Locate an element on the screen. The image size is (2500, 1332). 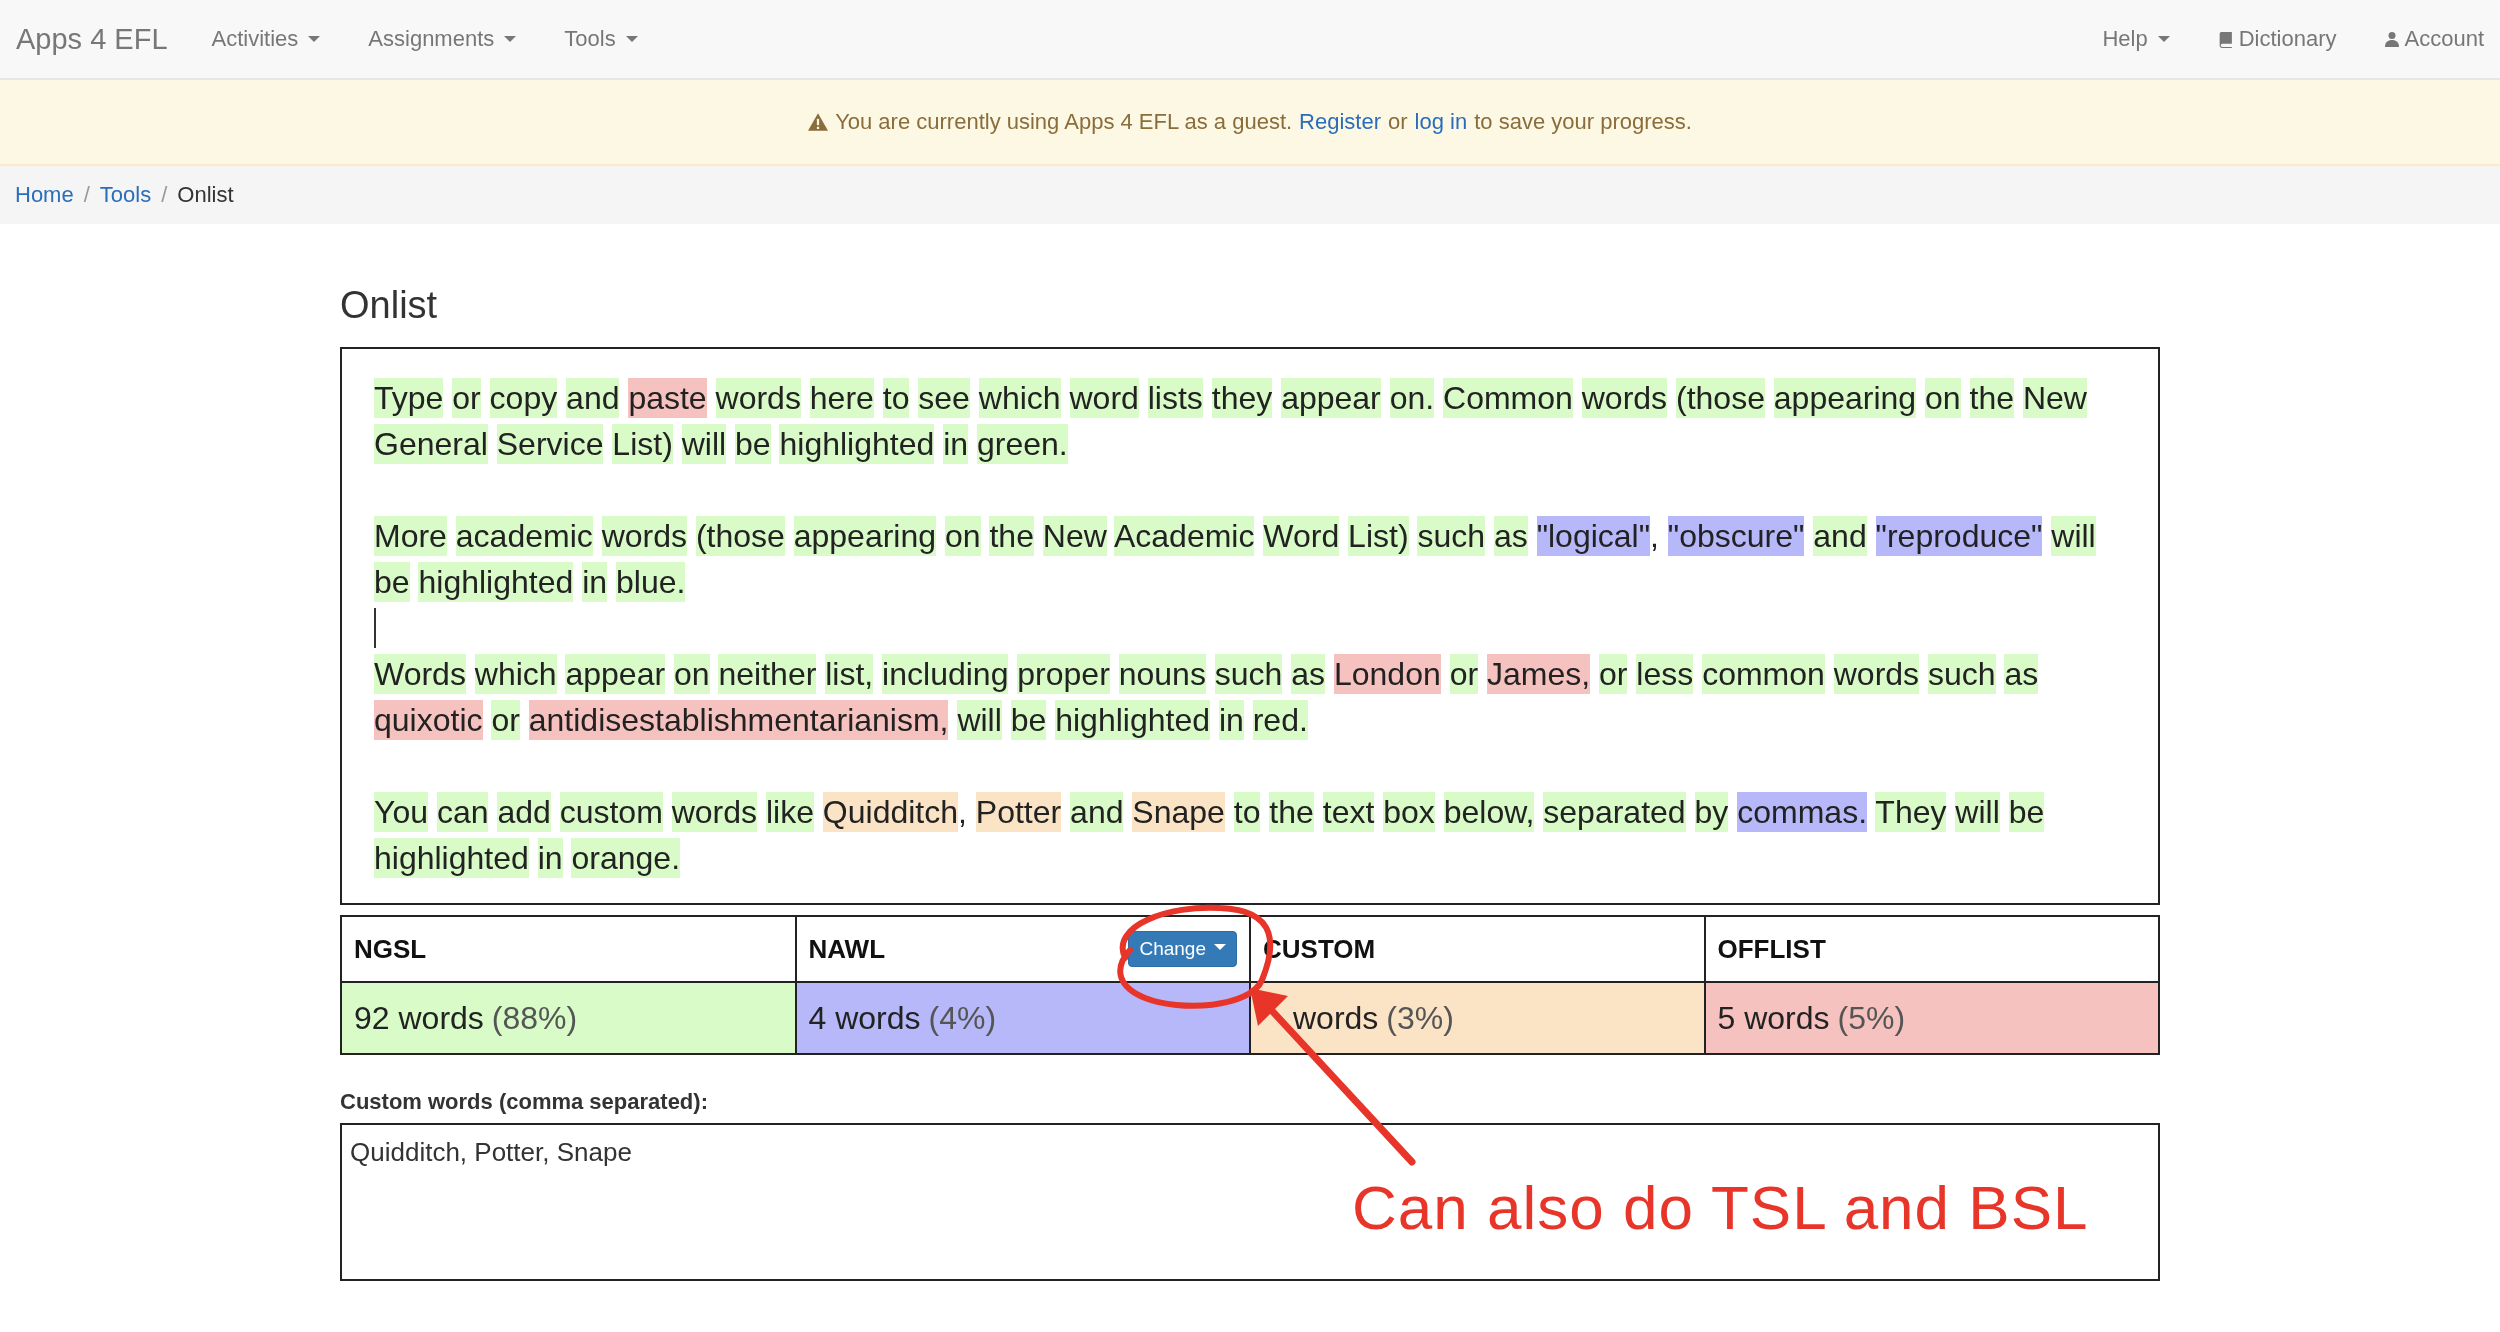
list-name: NAWL is located at coordinates (847, 949).